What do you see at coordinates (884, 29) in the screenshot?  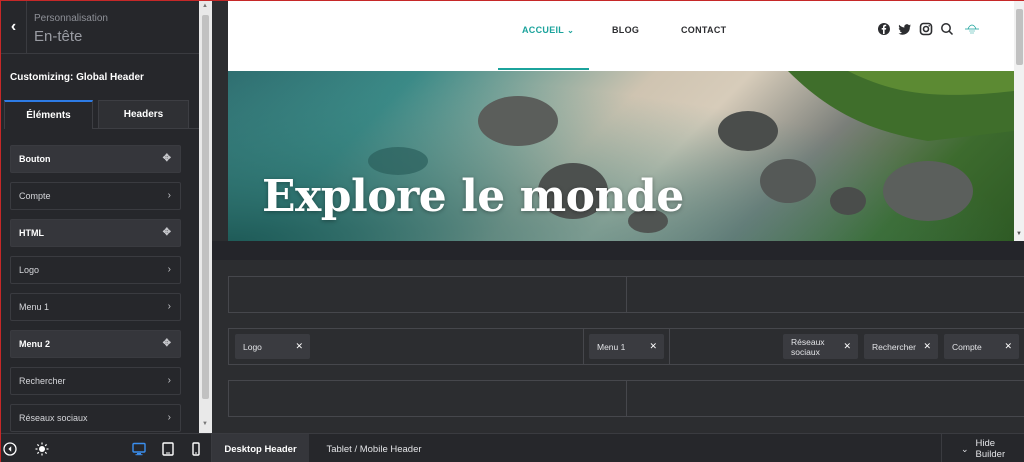 I see `facebook-icon` at bounding box center [884, 29].